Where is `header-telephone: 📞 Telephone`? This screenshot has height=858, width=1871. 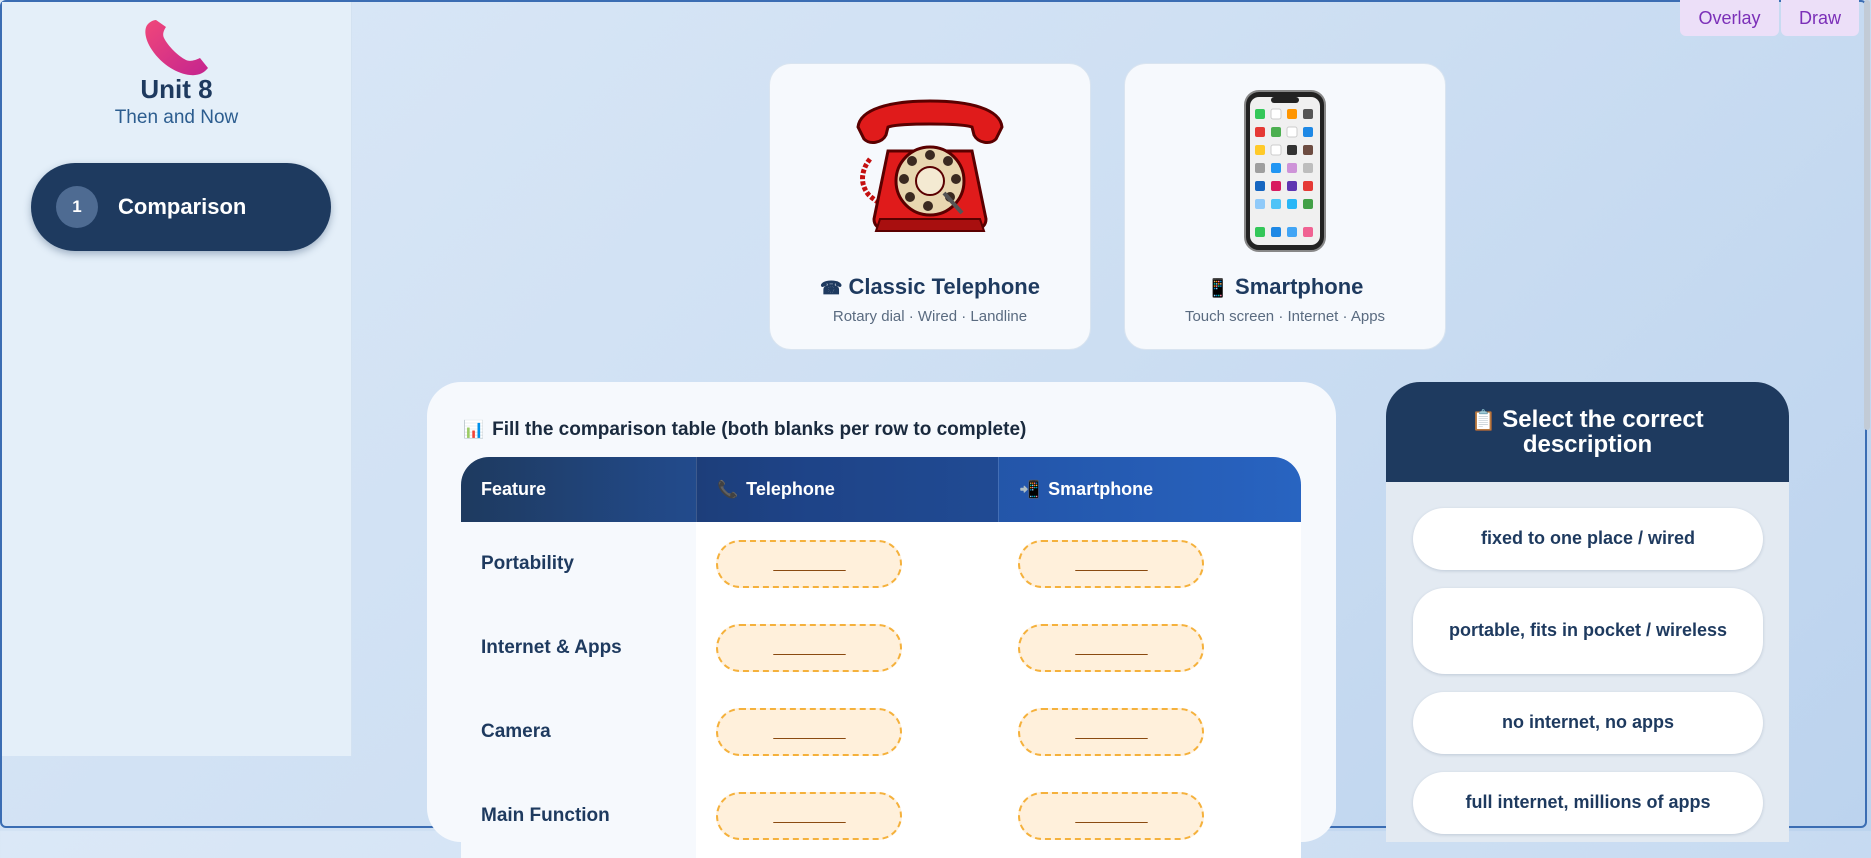 header-telephone: 📞 Telephone is located at coordinates (847, 489).